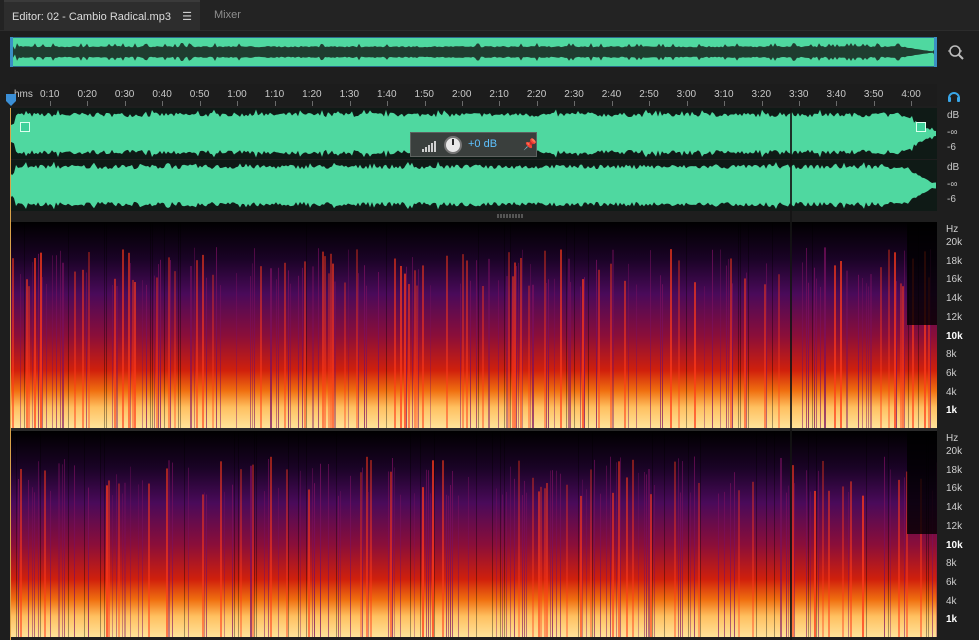 Image resolution: width=979 pixels, height=640 pixels. Describe the element at coordinates (956, 52) in the screenshot. I see `zoom-icon` at that location.